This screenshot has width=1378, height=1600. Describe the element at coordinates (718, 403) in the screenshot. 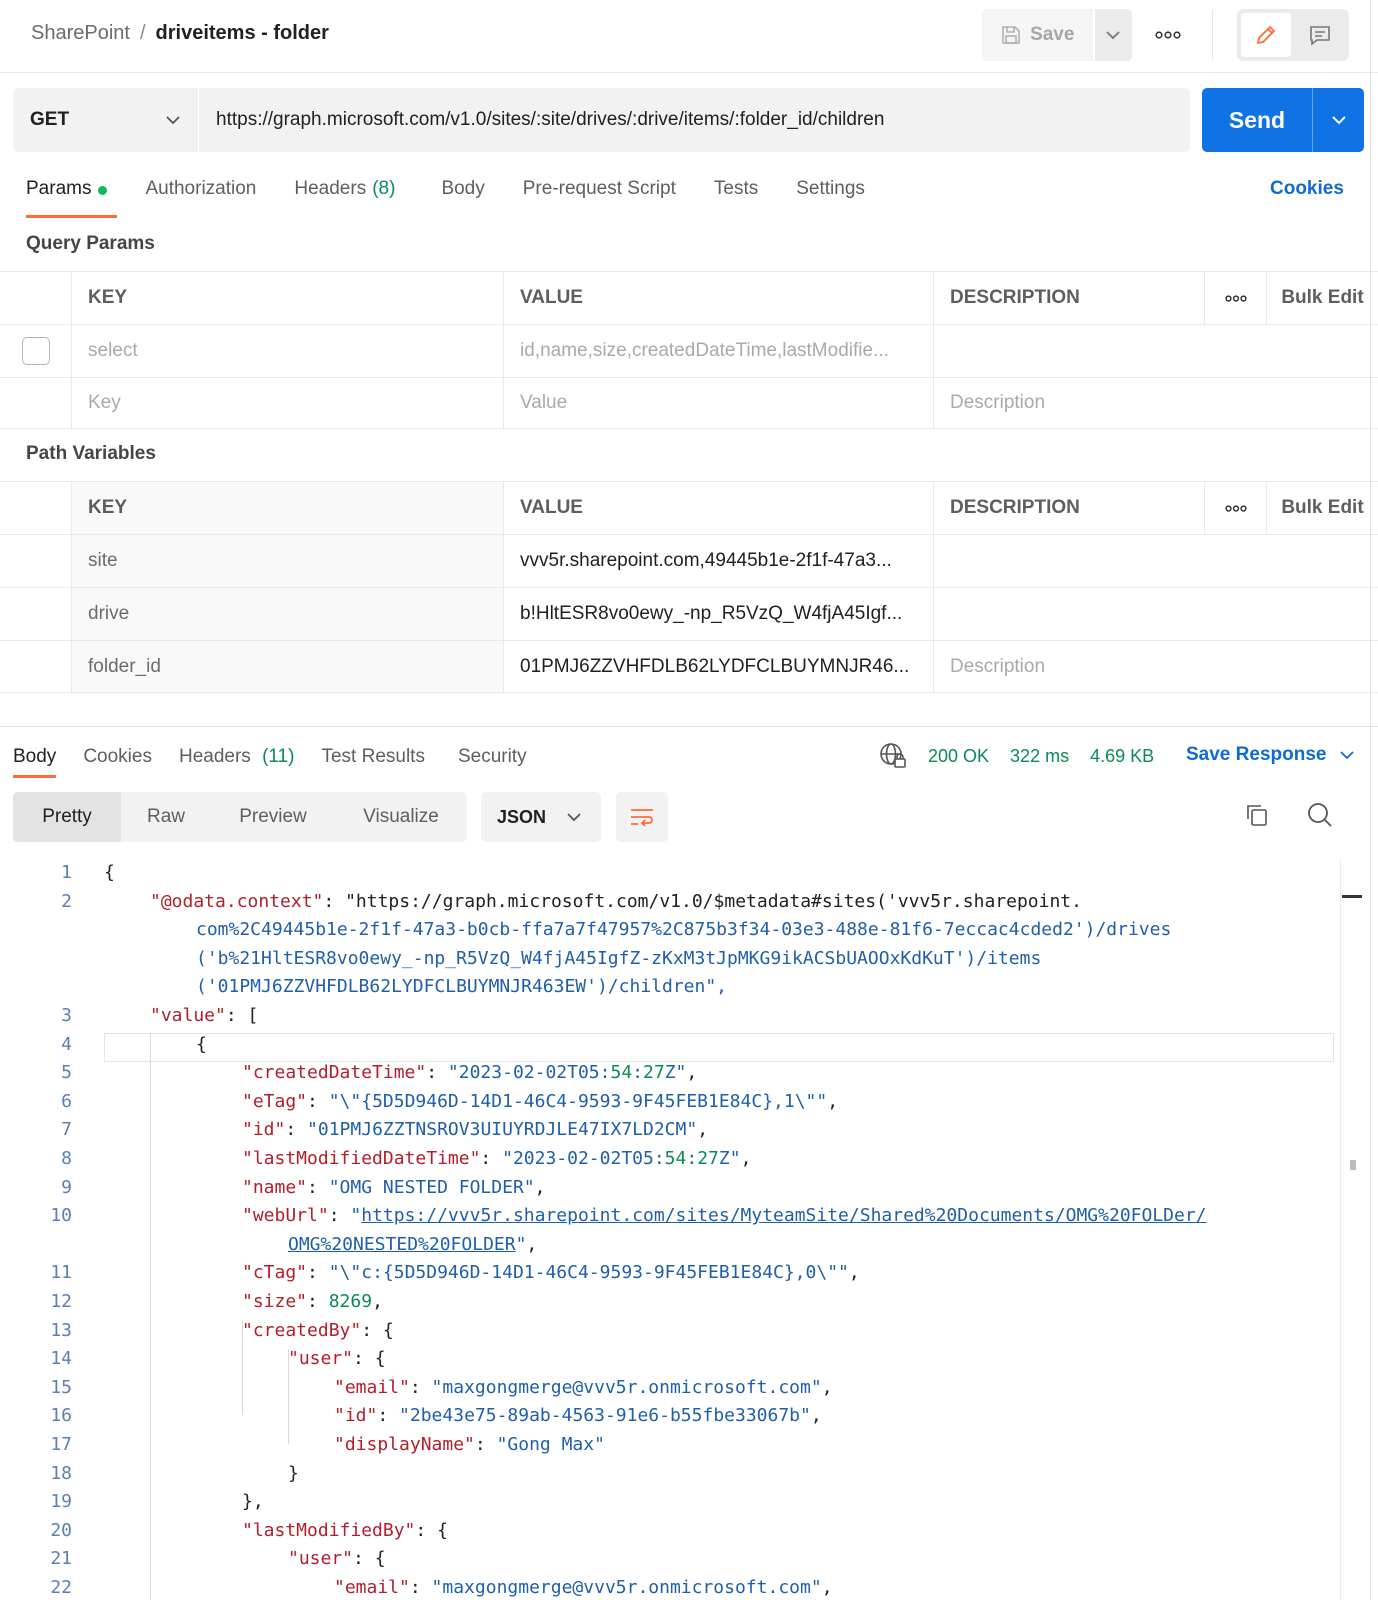

I see `new-value-input: Value` at that location.